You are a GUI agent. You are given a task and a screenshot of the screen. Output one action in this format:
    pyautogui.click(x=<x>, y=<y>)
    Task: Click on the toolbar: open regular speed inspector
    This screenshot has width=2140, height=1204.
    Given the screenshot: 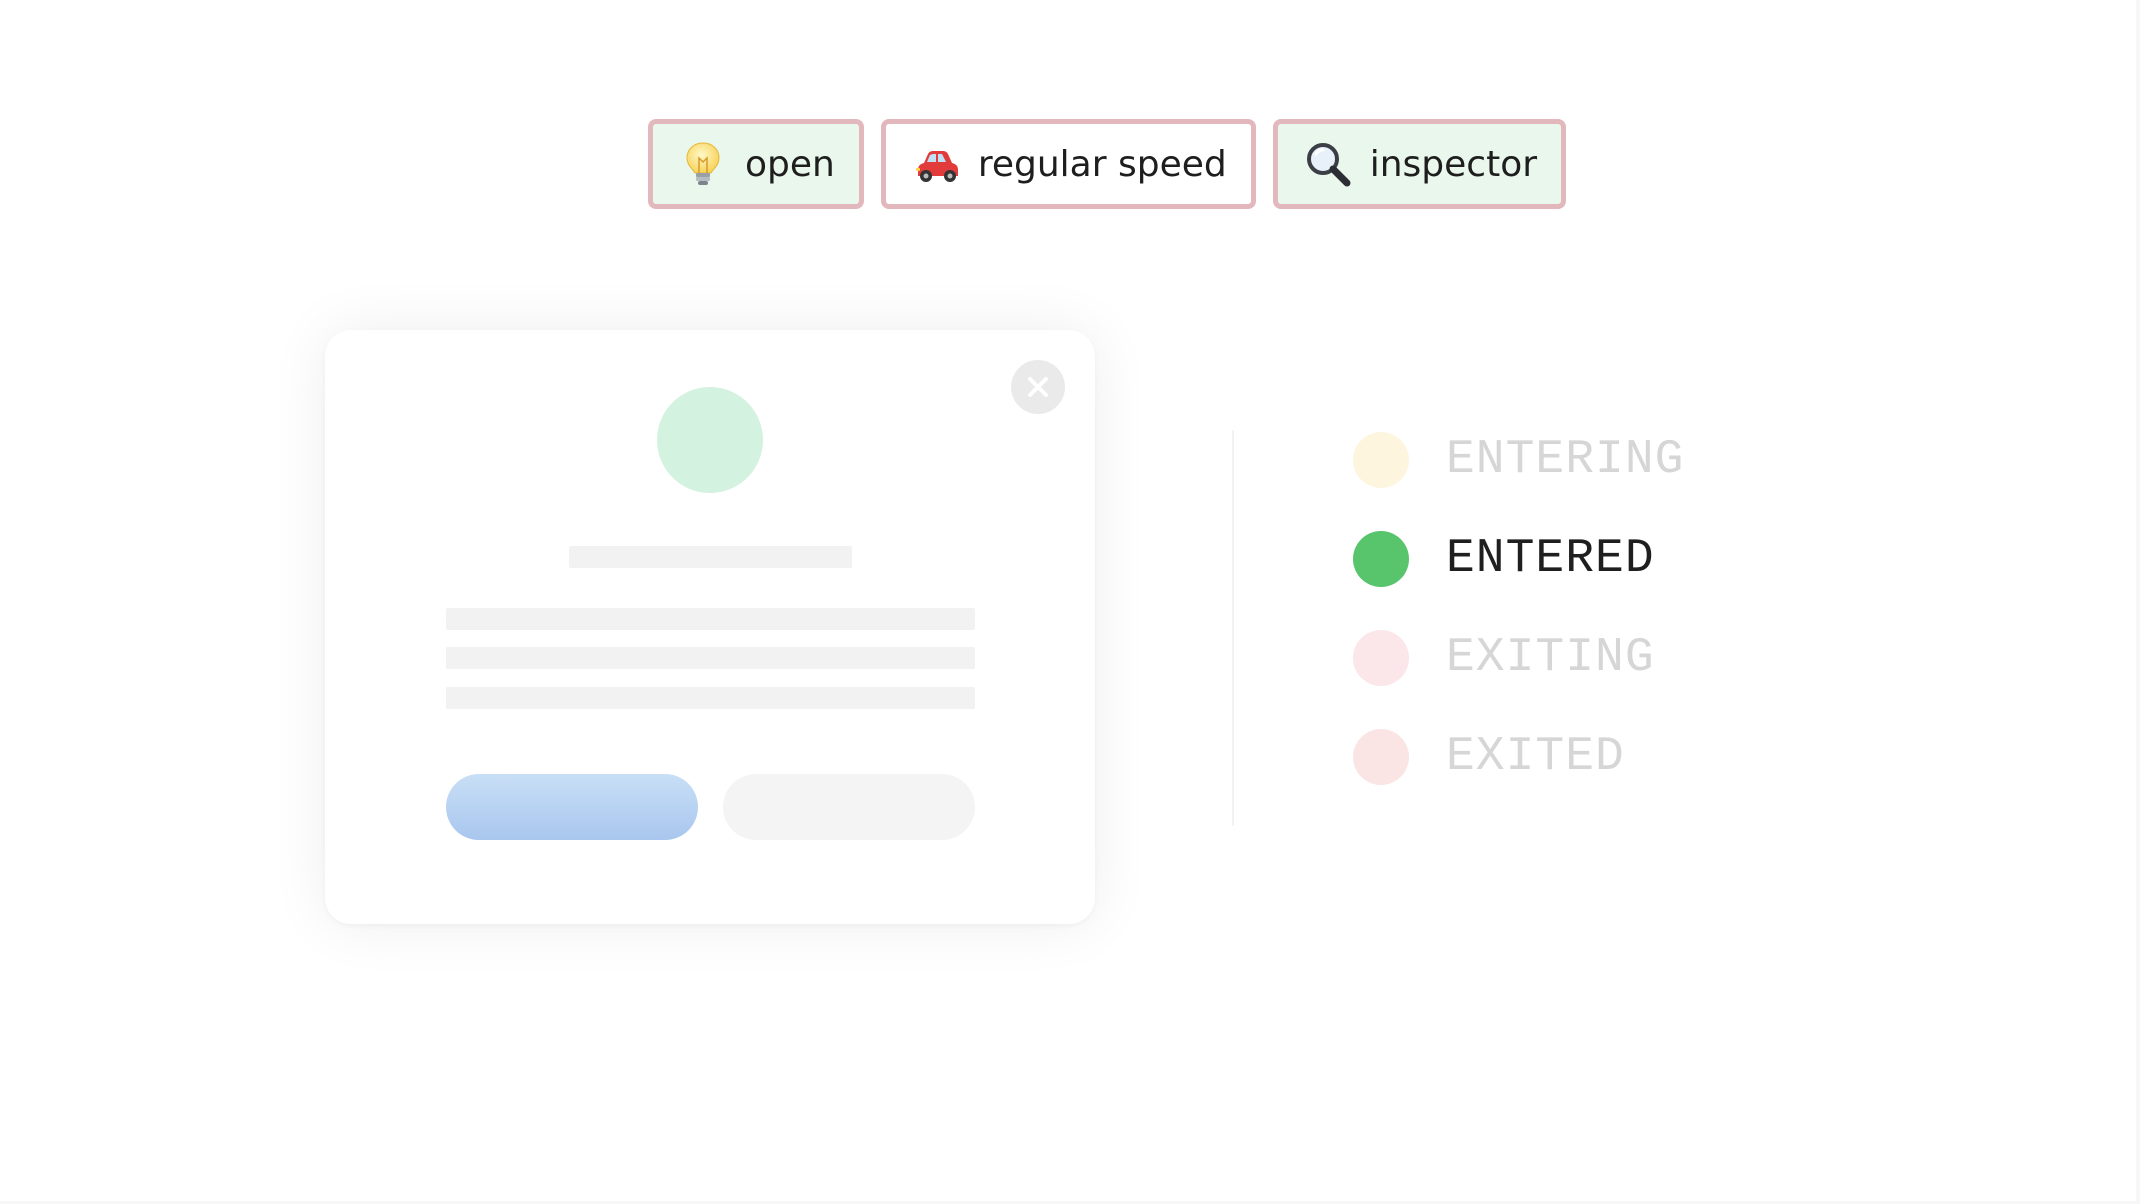 What is the action you would take?
    pyautogui.click(x=1107, y=164)
    